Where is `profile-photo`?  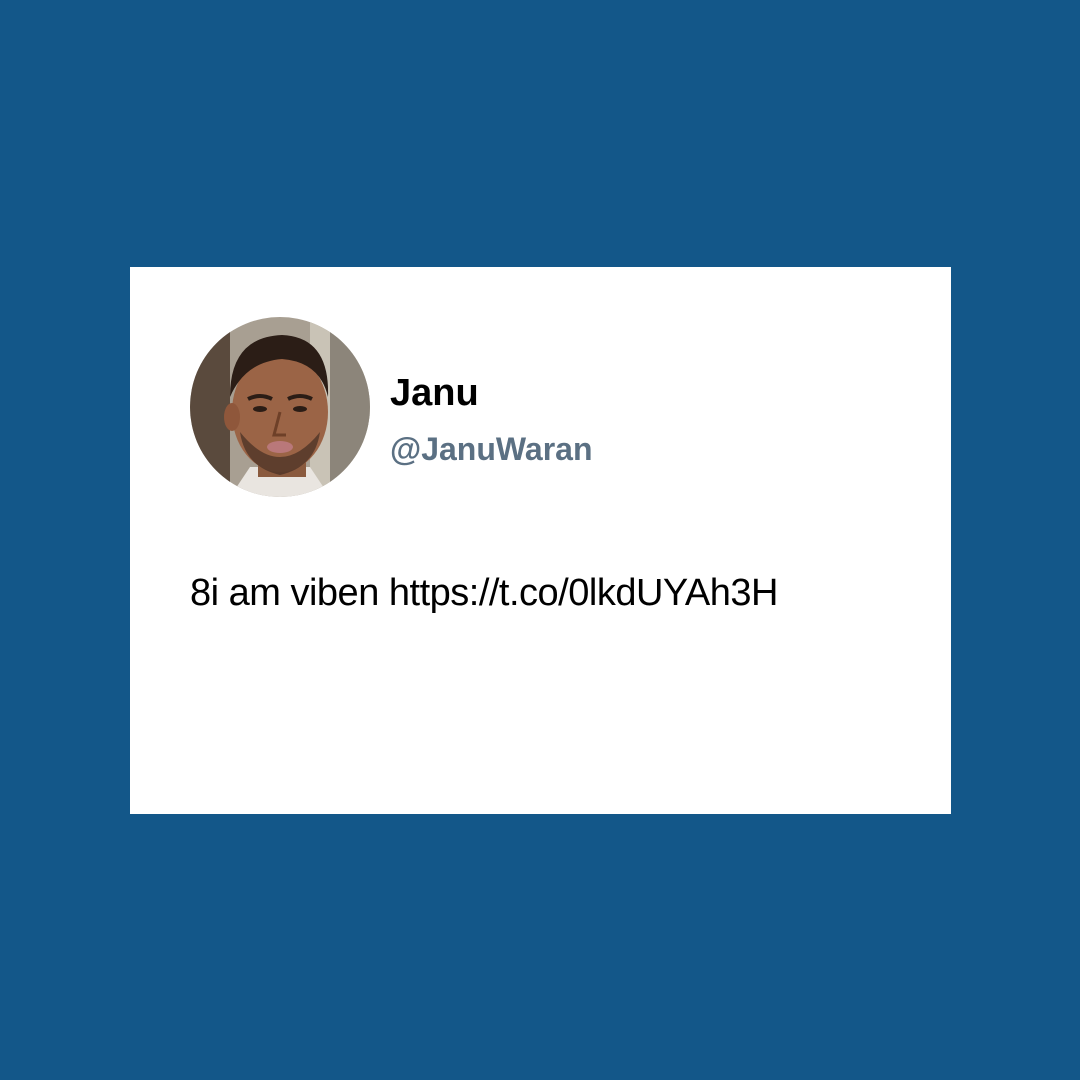
profile-photo is located at coordinates (280, 407).